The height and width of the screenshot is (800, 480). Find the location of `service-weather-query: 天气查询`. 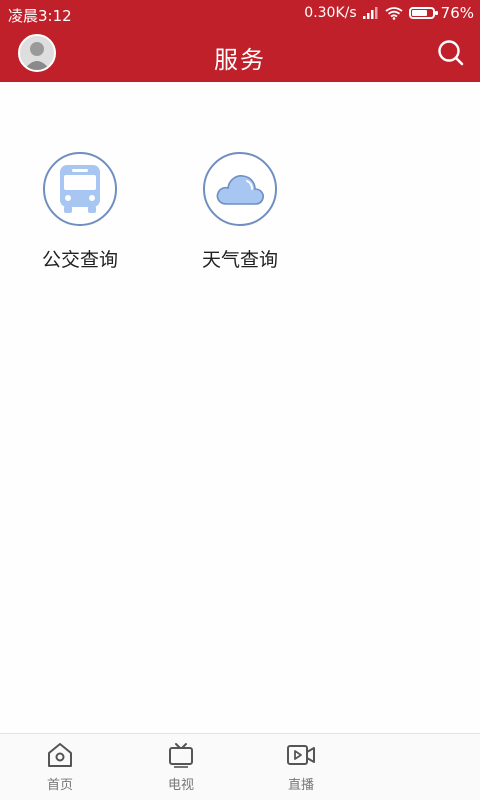

service-weather-query: 天气查询 is located at coordinates (240, 212).